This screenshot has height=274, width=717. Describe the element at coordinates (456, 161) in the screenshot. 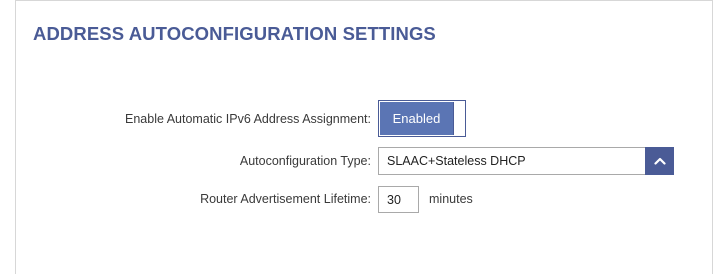

I see `autoconfig-type-value: SLAAC+Stateless DHCP` at that location.